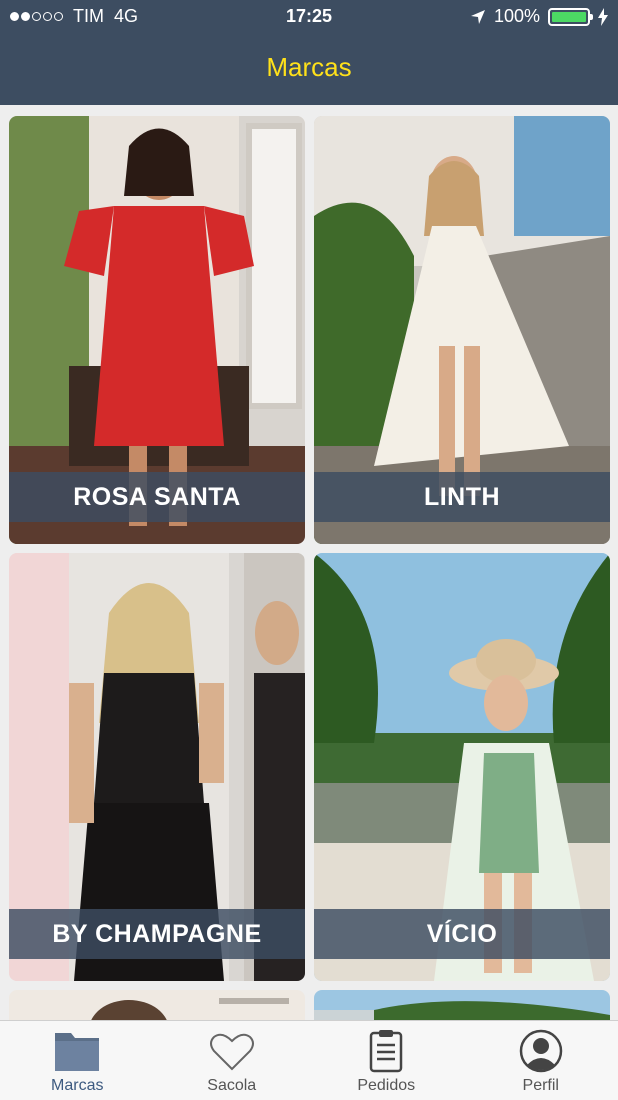 The image size is (618, 1100). I want to click on folder-icon, so click(77, 1052).